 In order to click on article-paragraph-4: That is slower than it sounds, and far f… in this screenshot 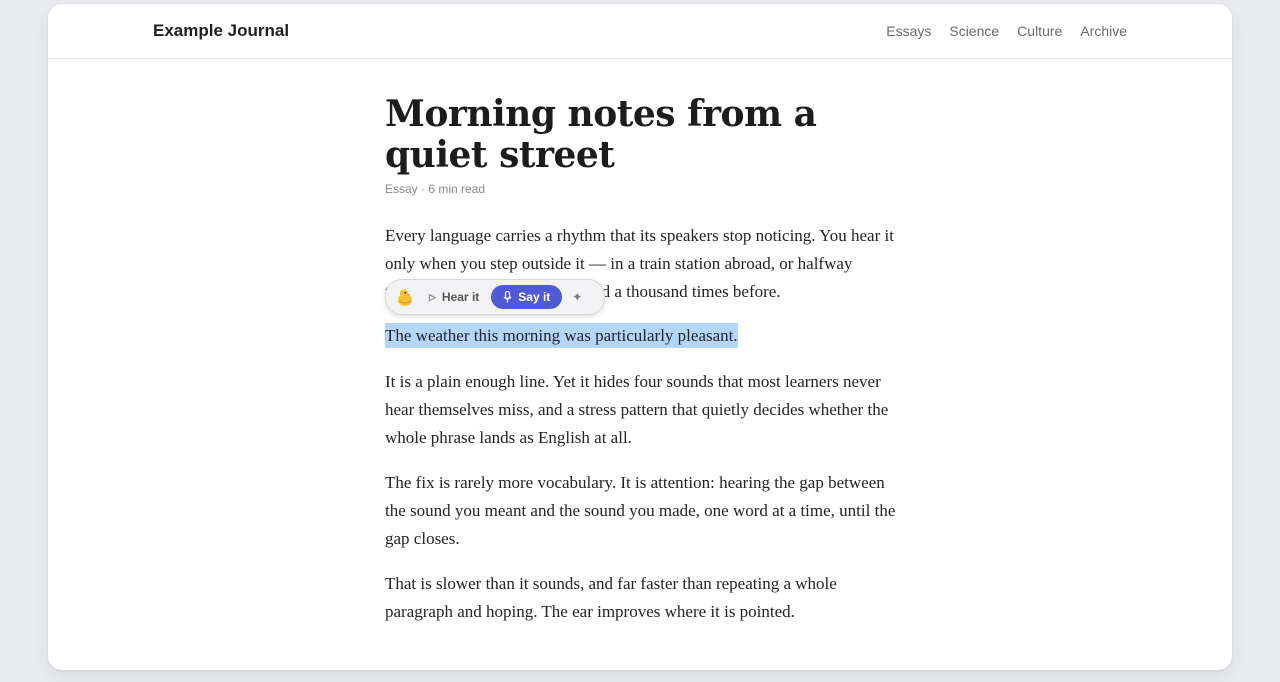, I will do `click(611, 597)`.